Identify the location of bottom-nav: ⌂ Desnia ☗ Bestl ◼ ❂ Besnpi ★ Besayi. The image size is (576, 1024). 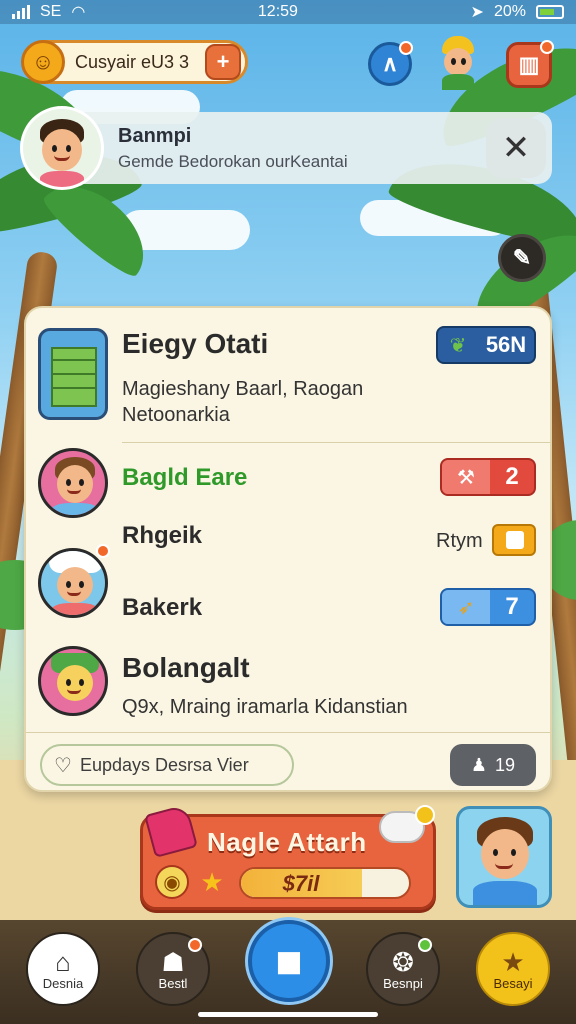
(288, 972).